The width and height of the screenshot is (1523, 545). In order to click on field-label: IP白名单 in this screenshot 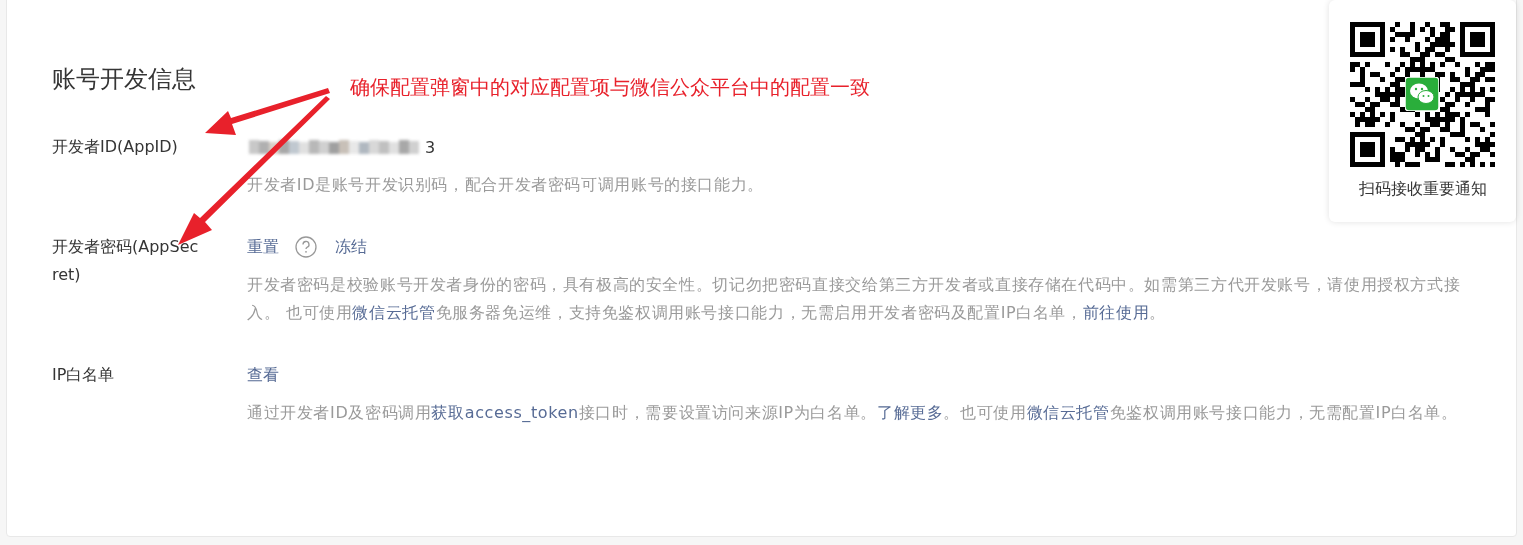, I will do `click(84, 375)`.